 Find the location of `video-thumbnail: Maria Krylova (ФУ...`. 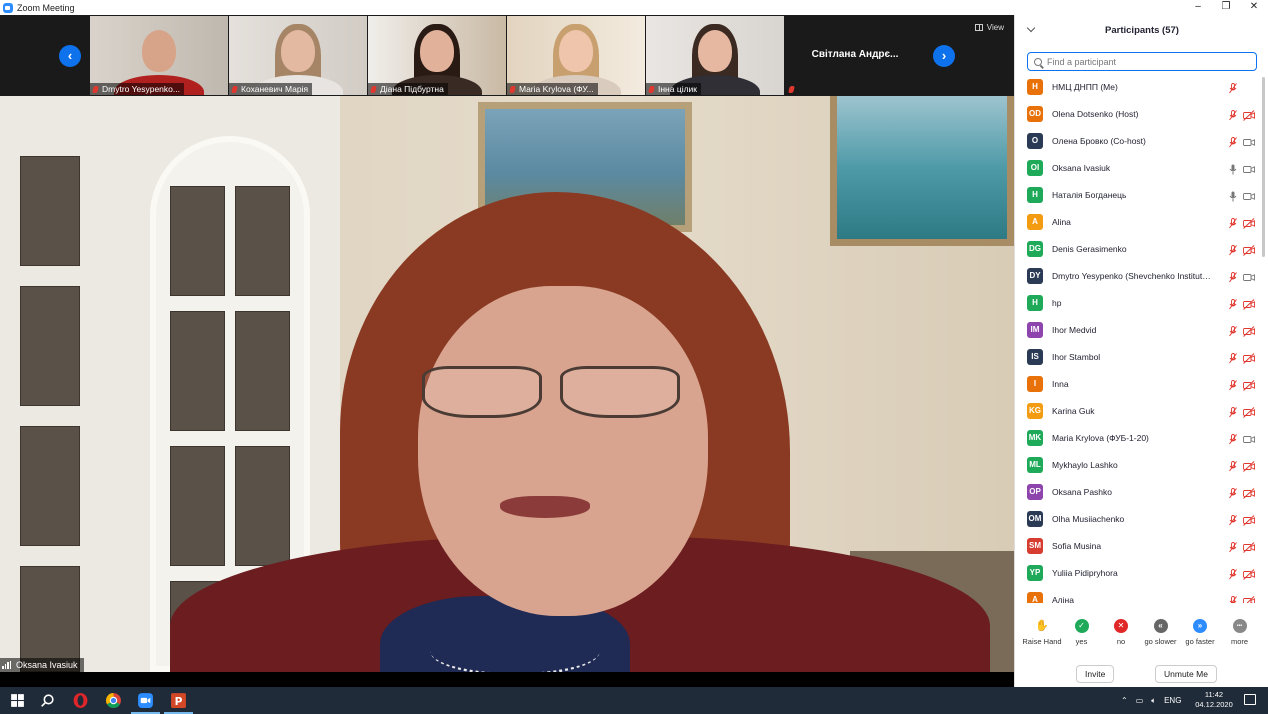

video-thumbnail: Maria Krylova (ФУ... is located at coordinates (576, 55).